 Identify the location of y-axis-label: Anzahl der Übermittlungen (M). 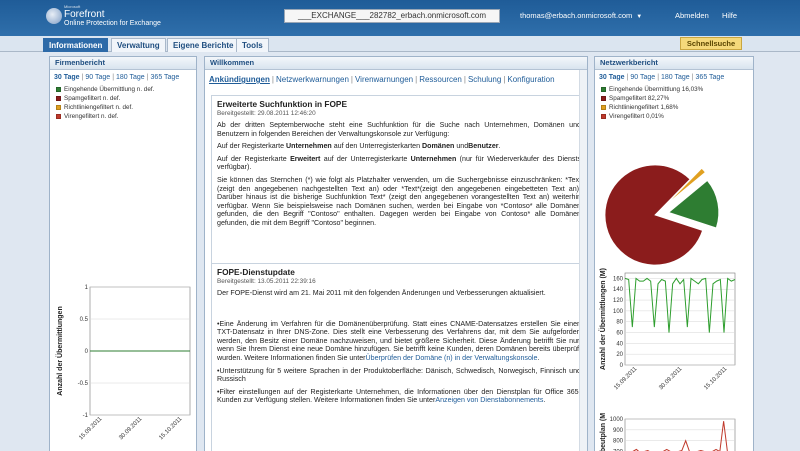
(602, 319).